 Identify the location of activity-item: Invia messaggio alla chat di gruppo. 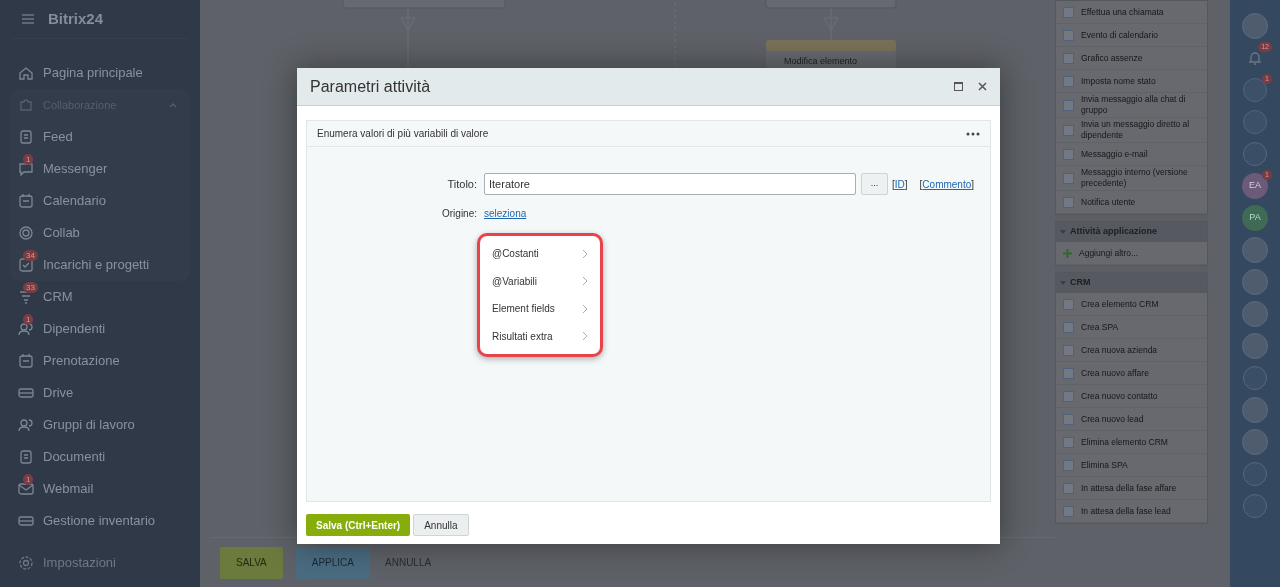
(1140, 105).